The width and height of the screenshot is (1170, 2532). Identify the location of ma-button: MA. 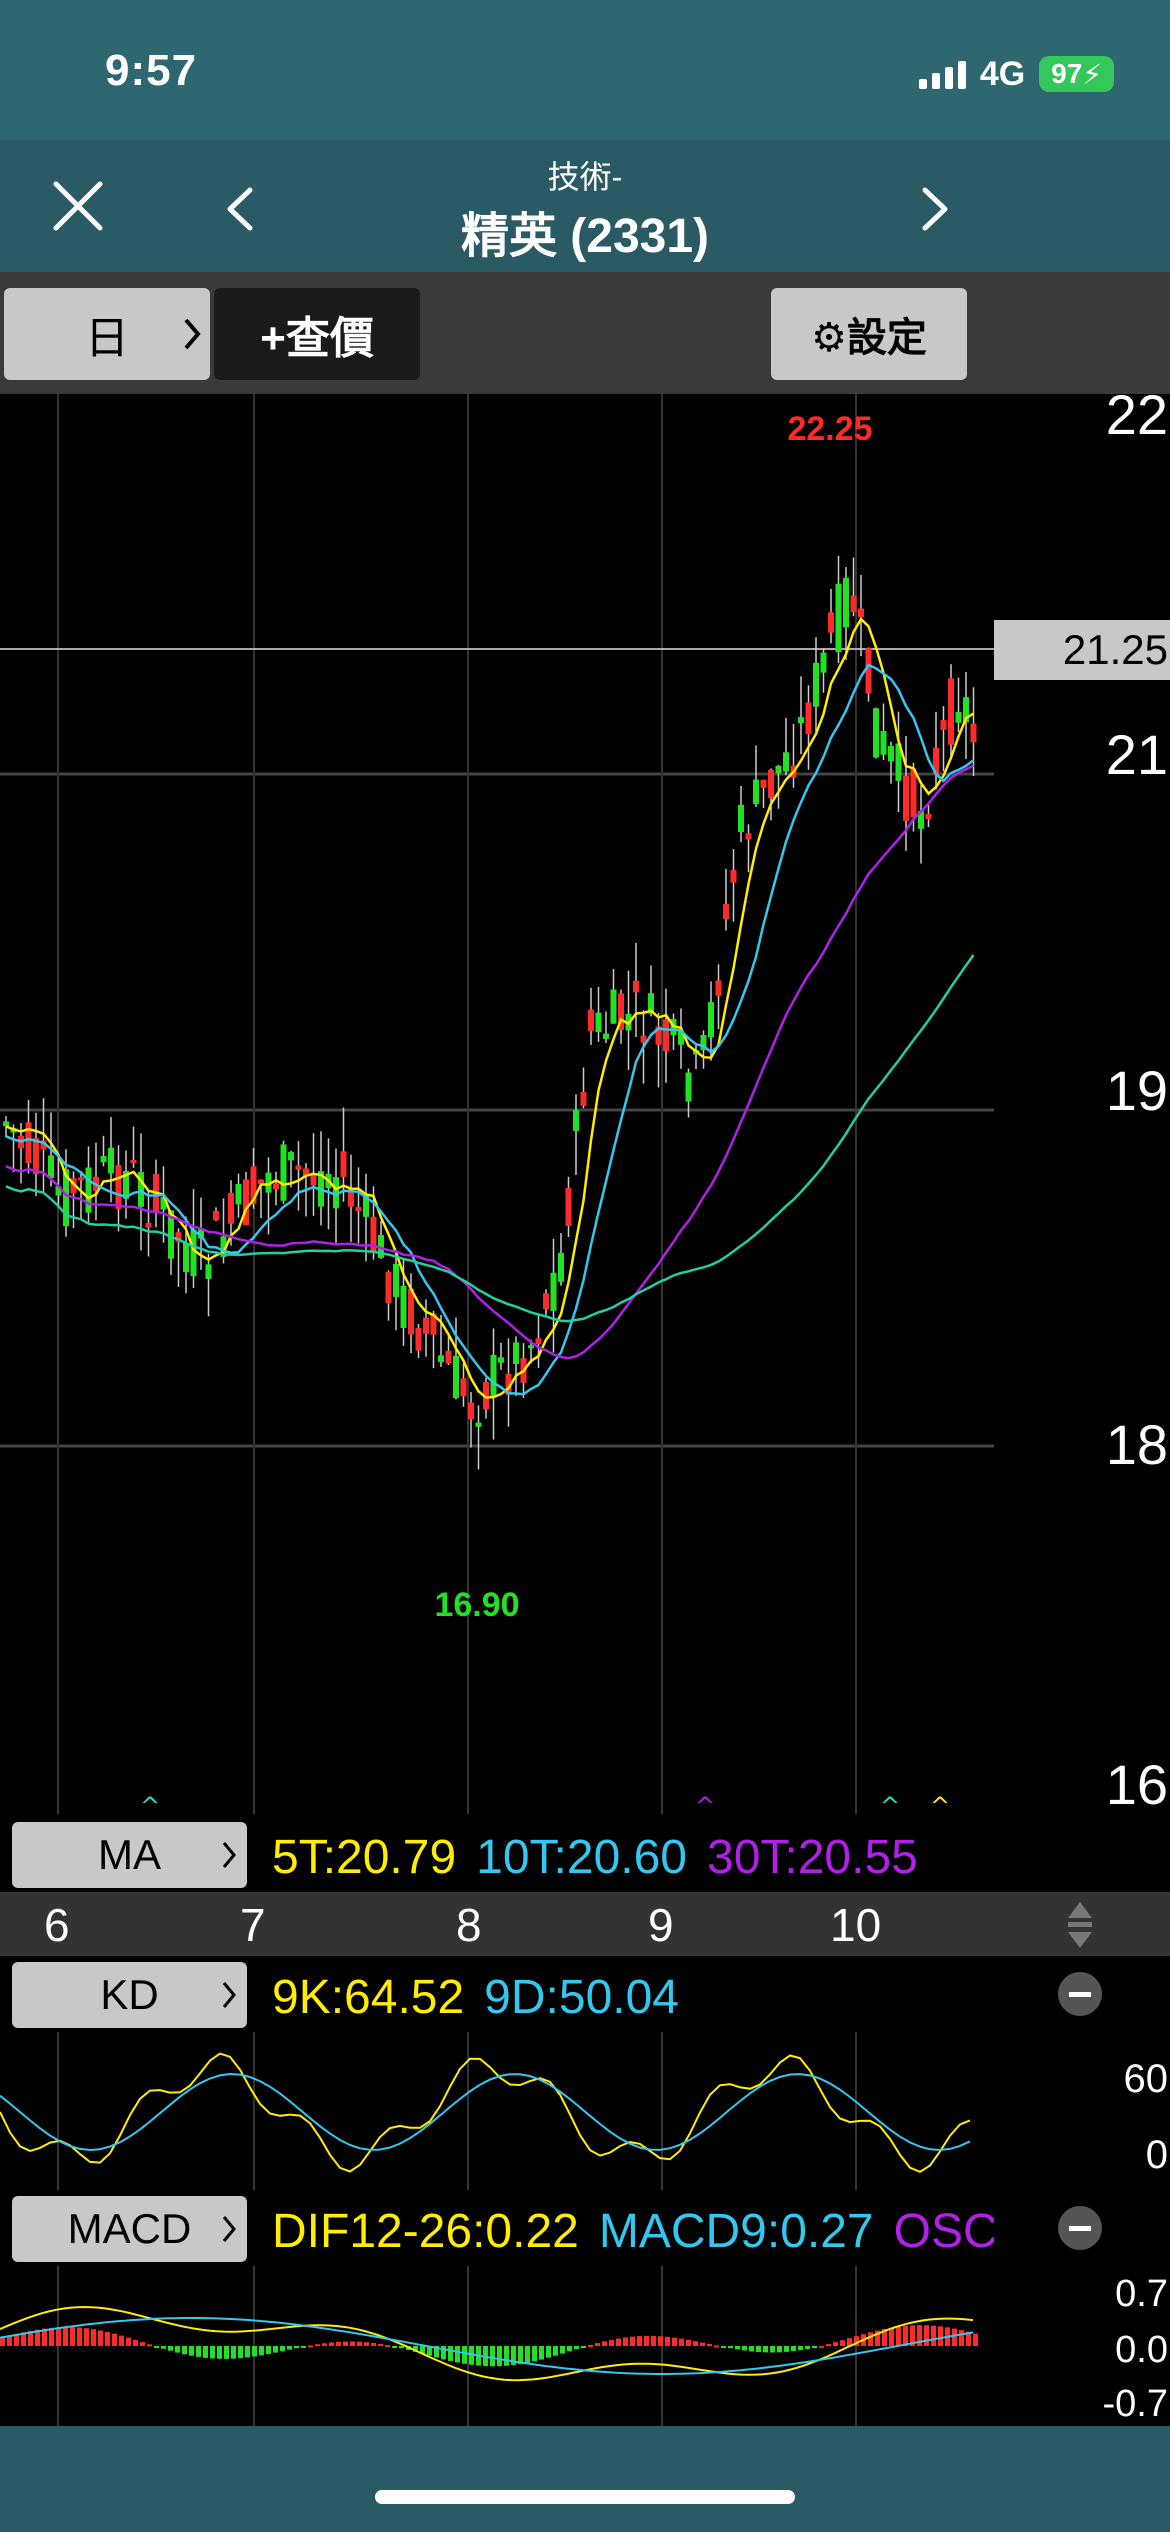
(129, 1855).